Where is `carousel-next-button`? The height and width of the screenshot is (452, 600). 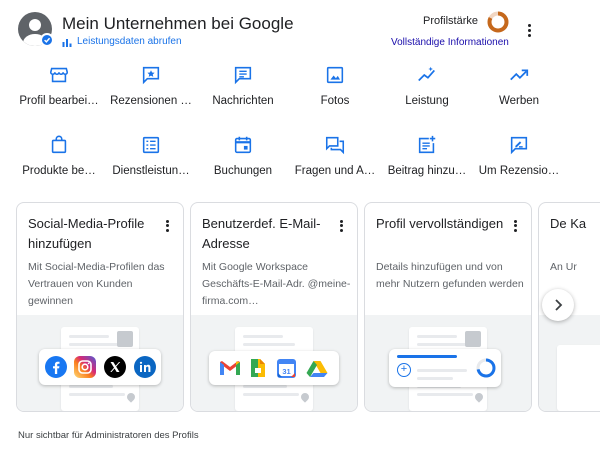
carousel-next-button is located at coordinates (558, 305).